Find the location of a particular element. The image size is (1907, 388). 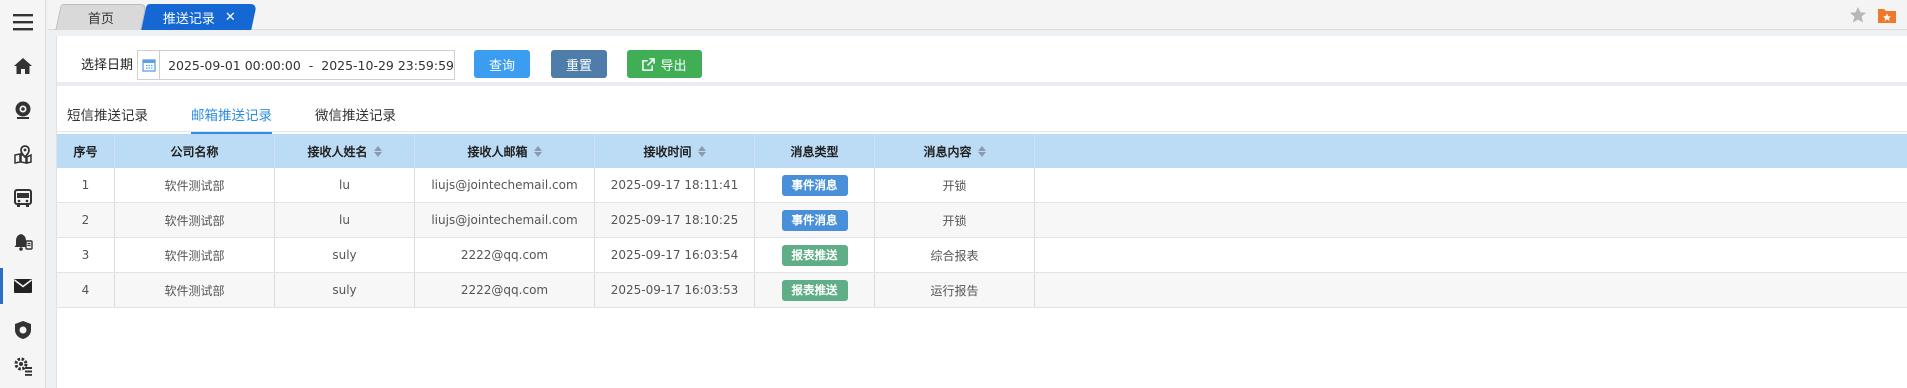

sidebar-item-home is located at coordinates (23, 66).